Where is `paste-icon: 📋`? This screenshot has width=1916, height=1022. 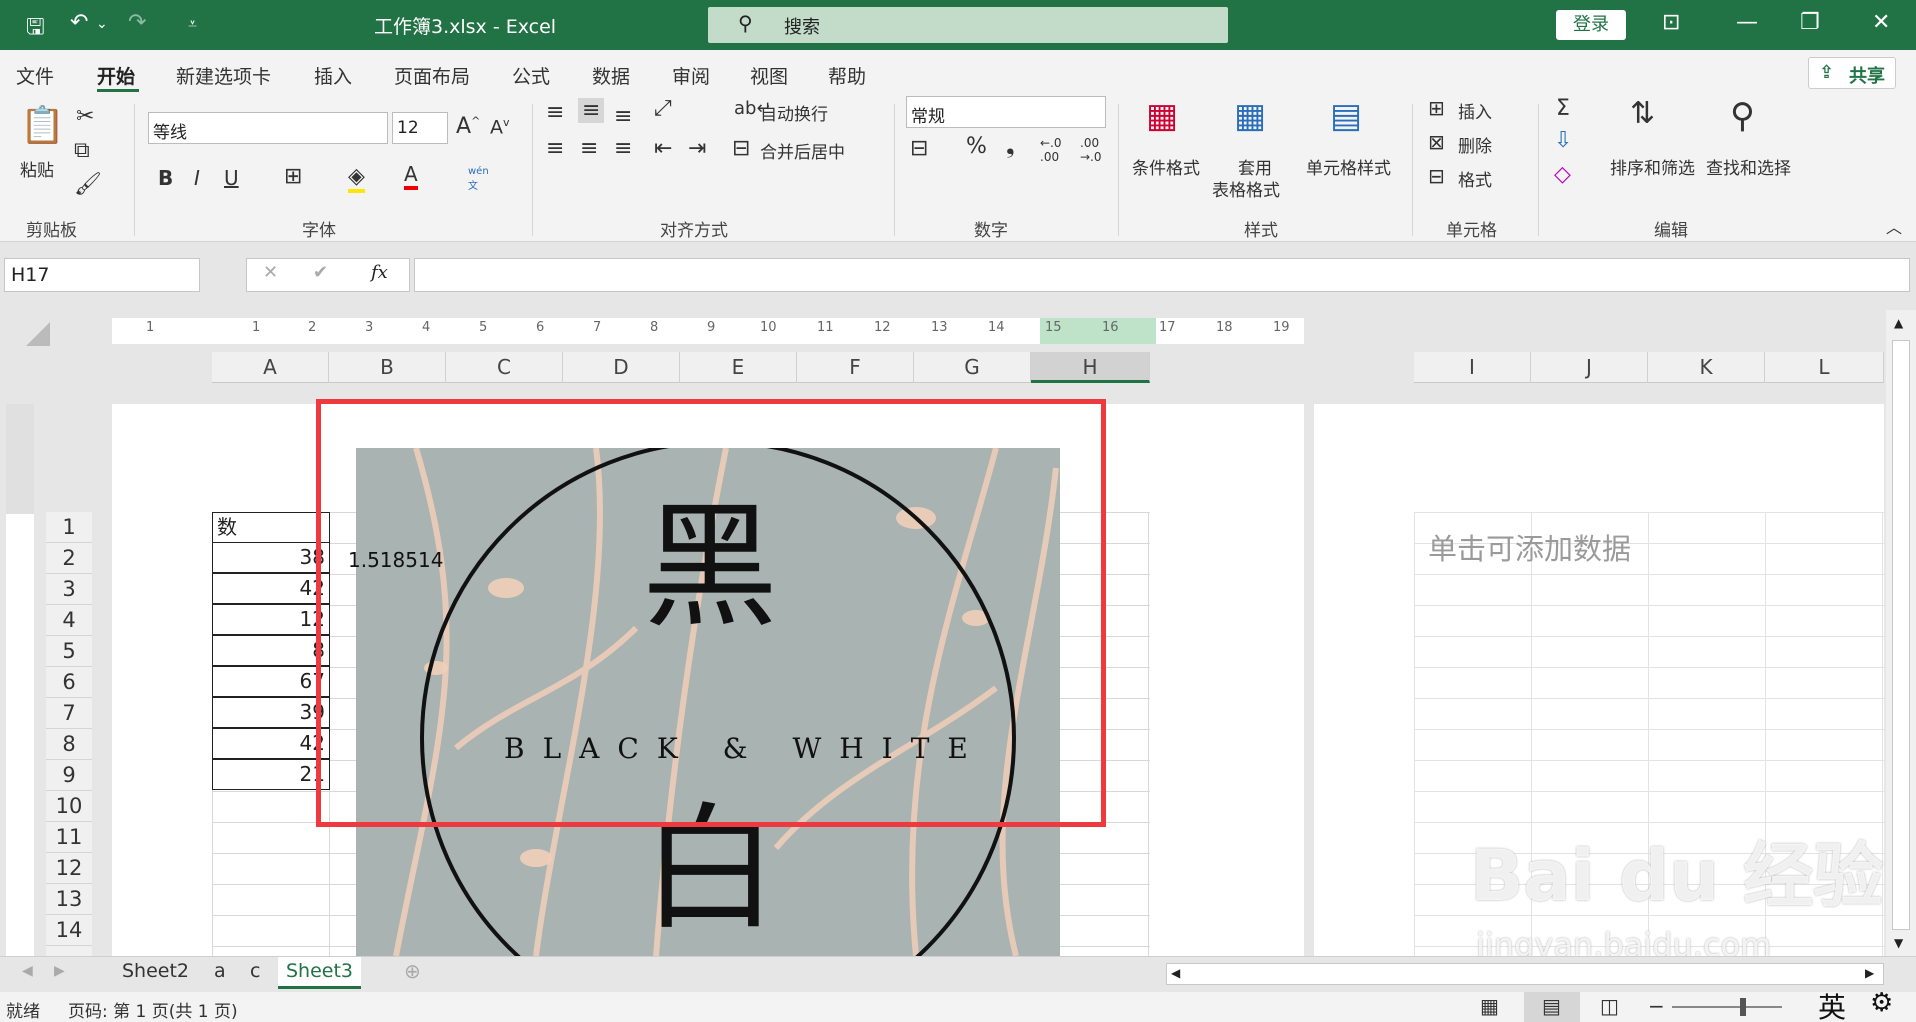
paste-icon: 📋 is located at coordinates (42, 125).